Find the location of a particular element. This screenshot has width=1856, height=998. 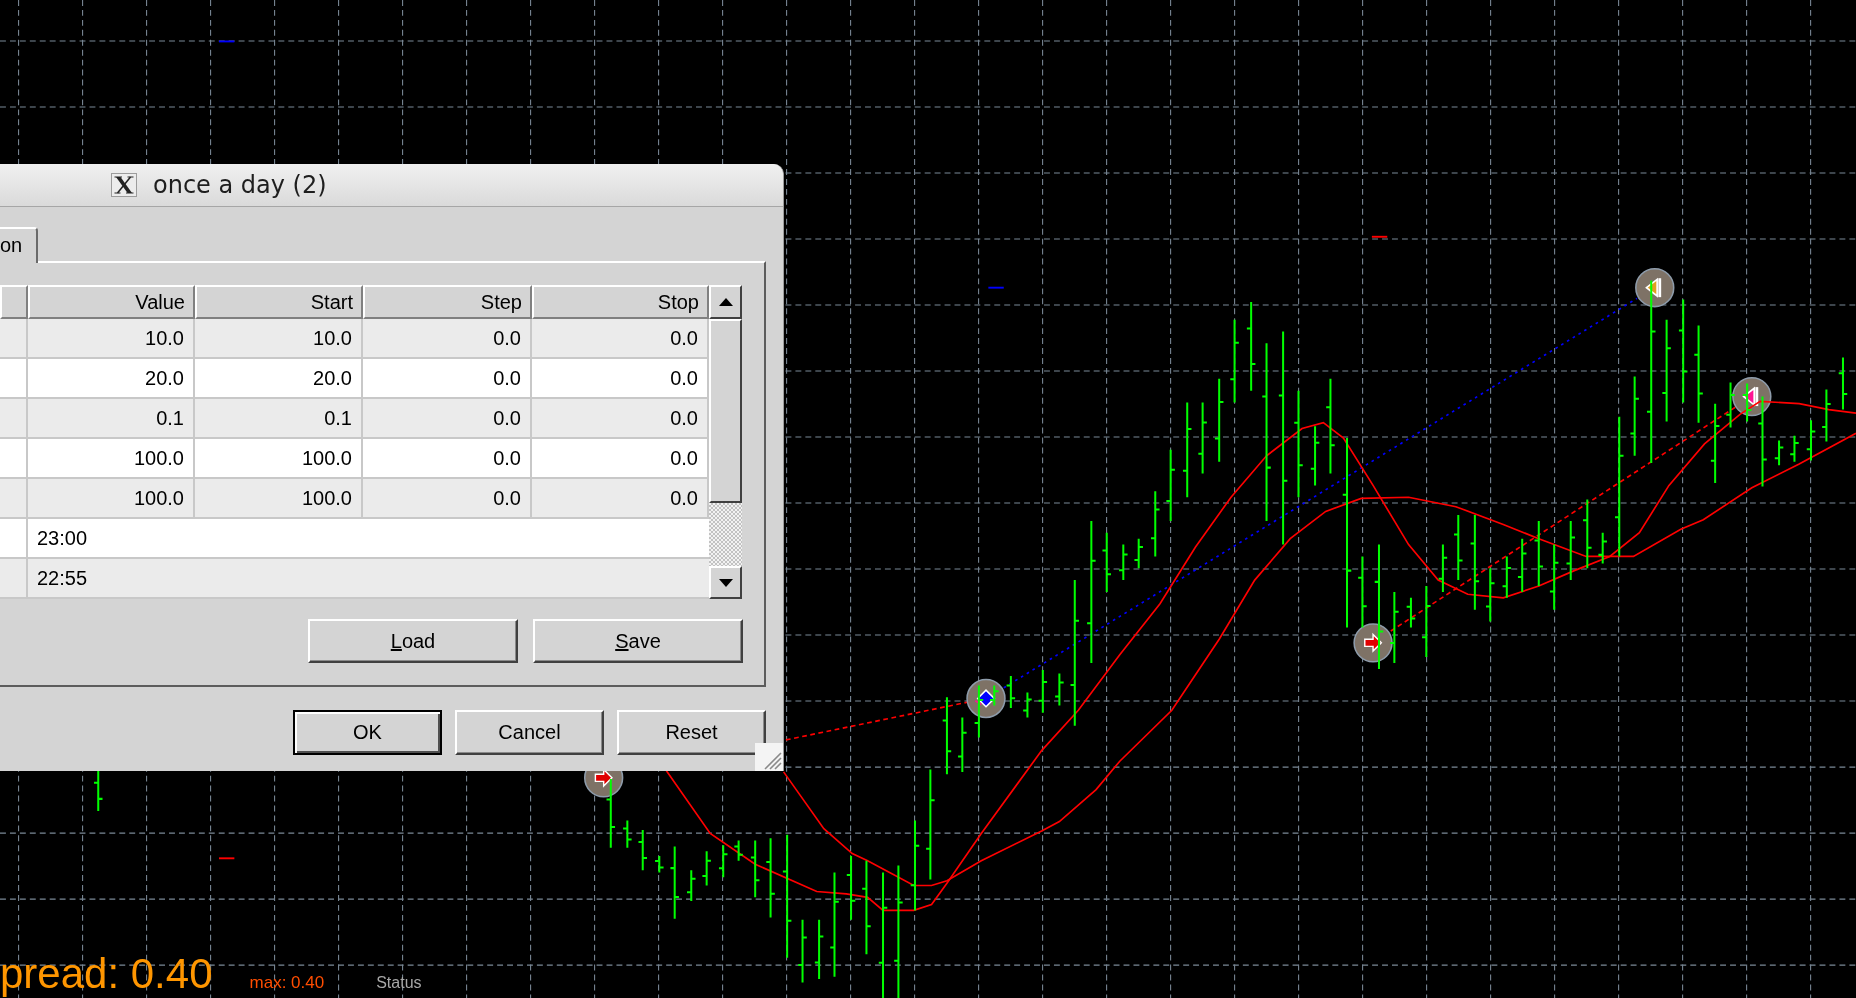

max-spread-label: max: 0.40 is located at coordinates (287, 983).